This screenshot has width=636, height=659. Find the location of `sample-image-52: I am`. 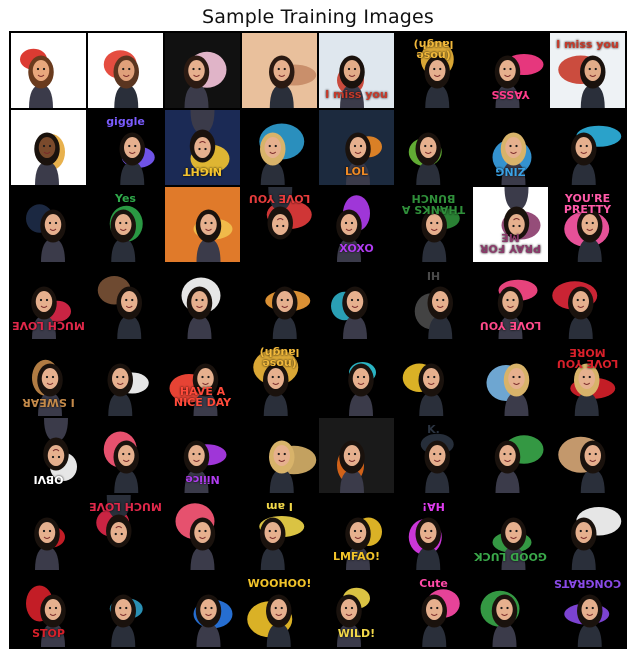

sample-image-52: I am is located at coordinates (279, 532).